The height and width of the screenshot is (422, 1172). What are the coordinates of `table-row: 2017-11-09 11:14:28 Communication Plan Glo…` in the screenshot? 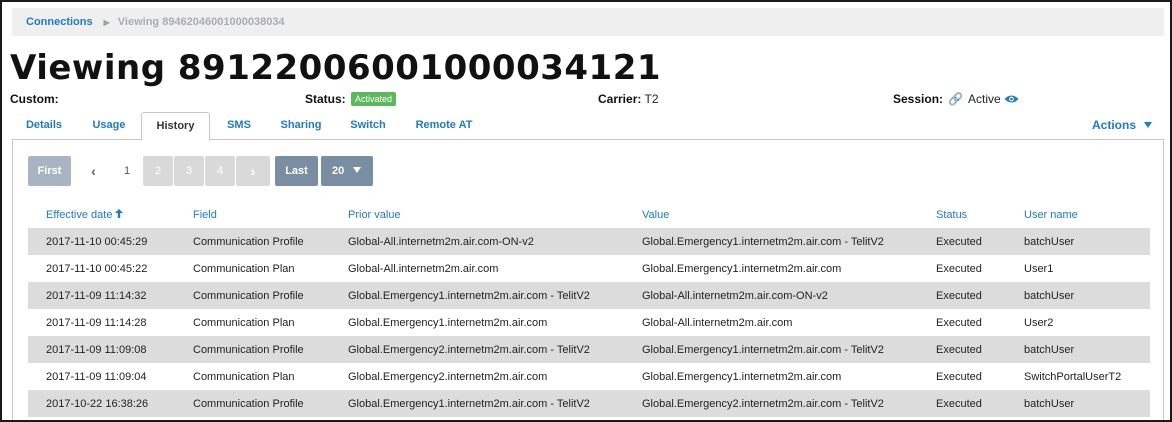 It's located at (589, 322).